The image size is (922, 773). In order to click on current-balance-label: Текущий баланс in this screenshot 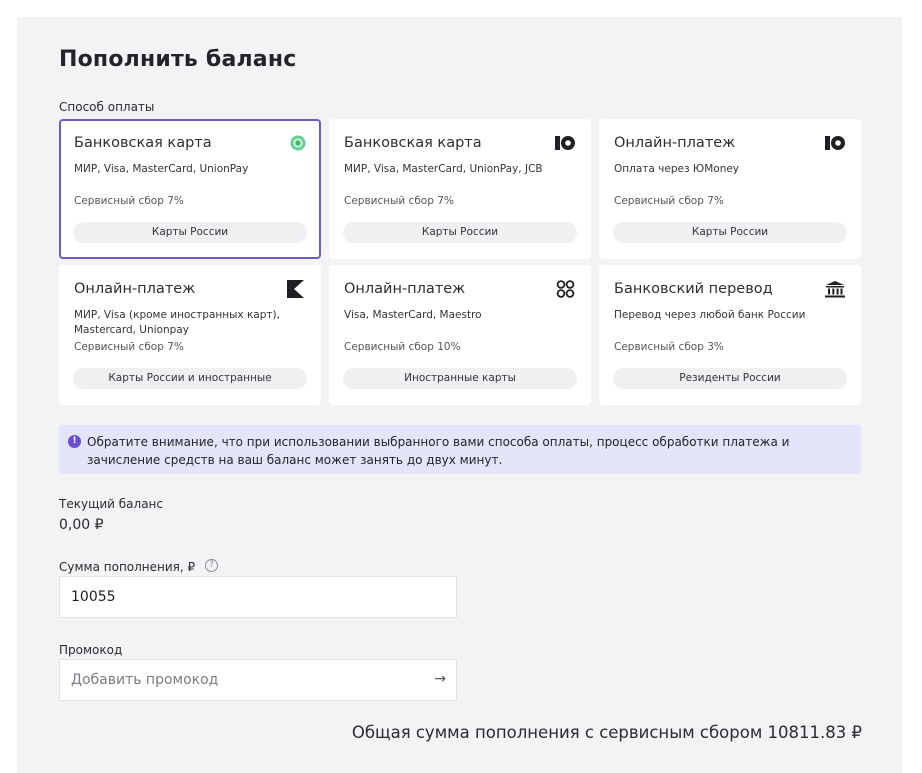, I will do `click(111, 504)`.